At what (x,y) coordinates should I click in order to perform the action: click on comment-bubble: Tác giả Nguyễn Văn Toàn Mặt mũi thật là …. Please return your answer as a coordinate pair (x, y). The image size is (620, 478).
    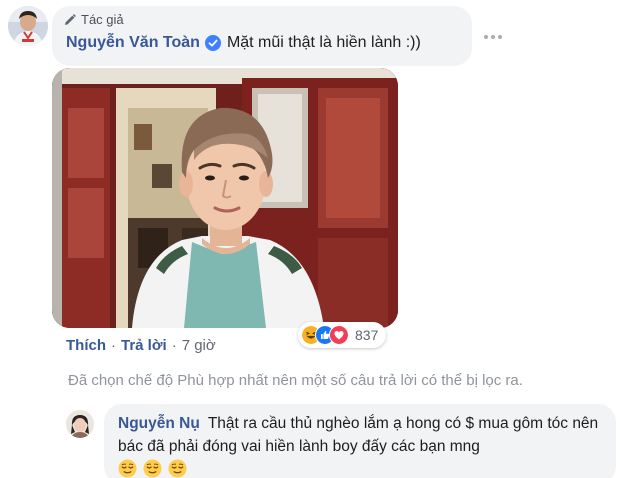
    Looking at the image, I should click on (262, 36).